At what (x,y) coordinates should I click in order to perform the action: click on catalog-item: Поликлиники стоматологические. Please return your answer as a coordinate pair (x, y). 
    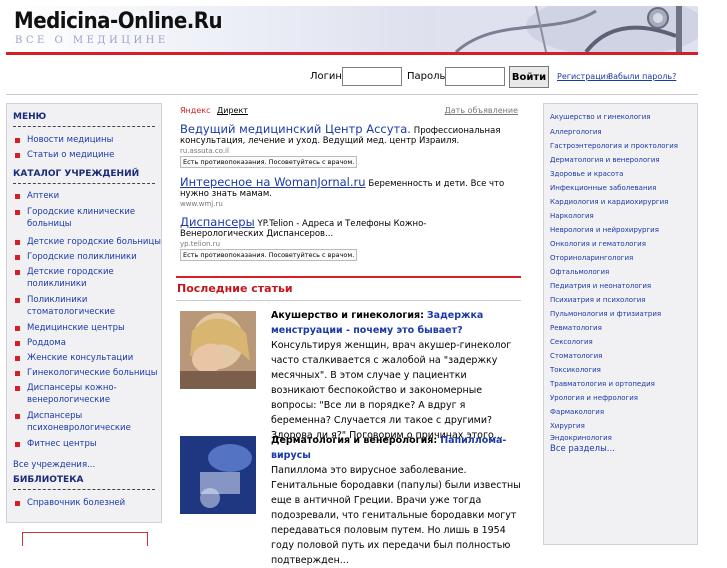
    Looking at the image, I should click on (94, 306).